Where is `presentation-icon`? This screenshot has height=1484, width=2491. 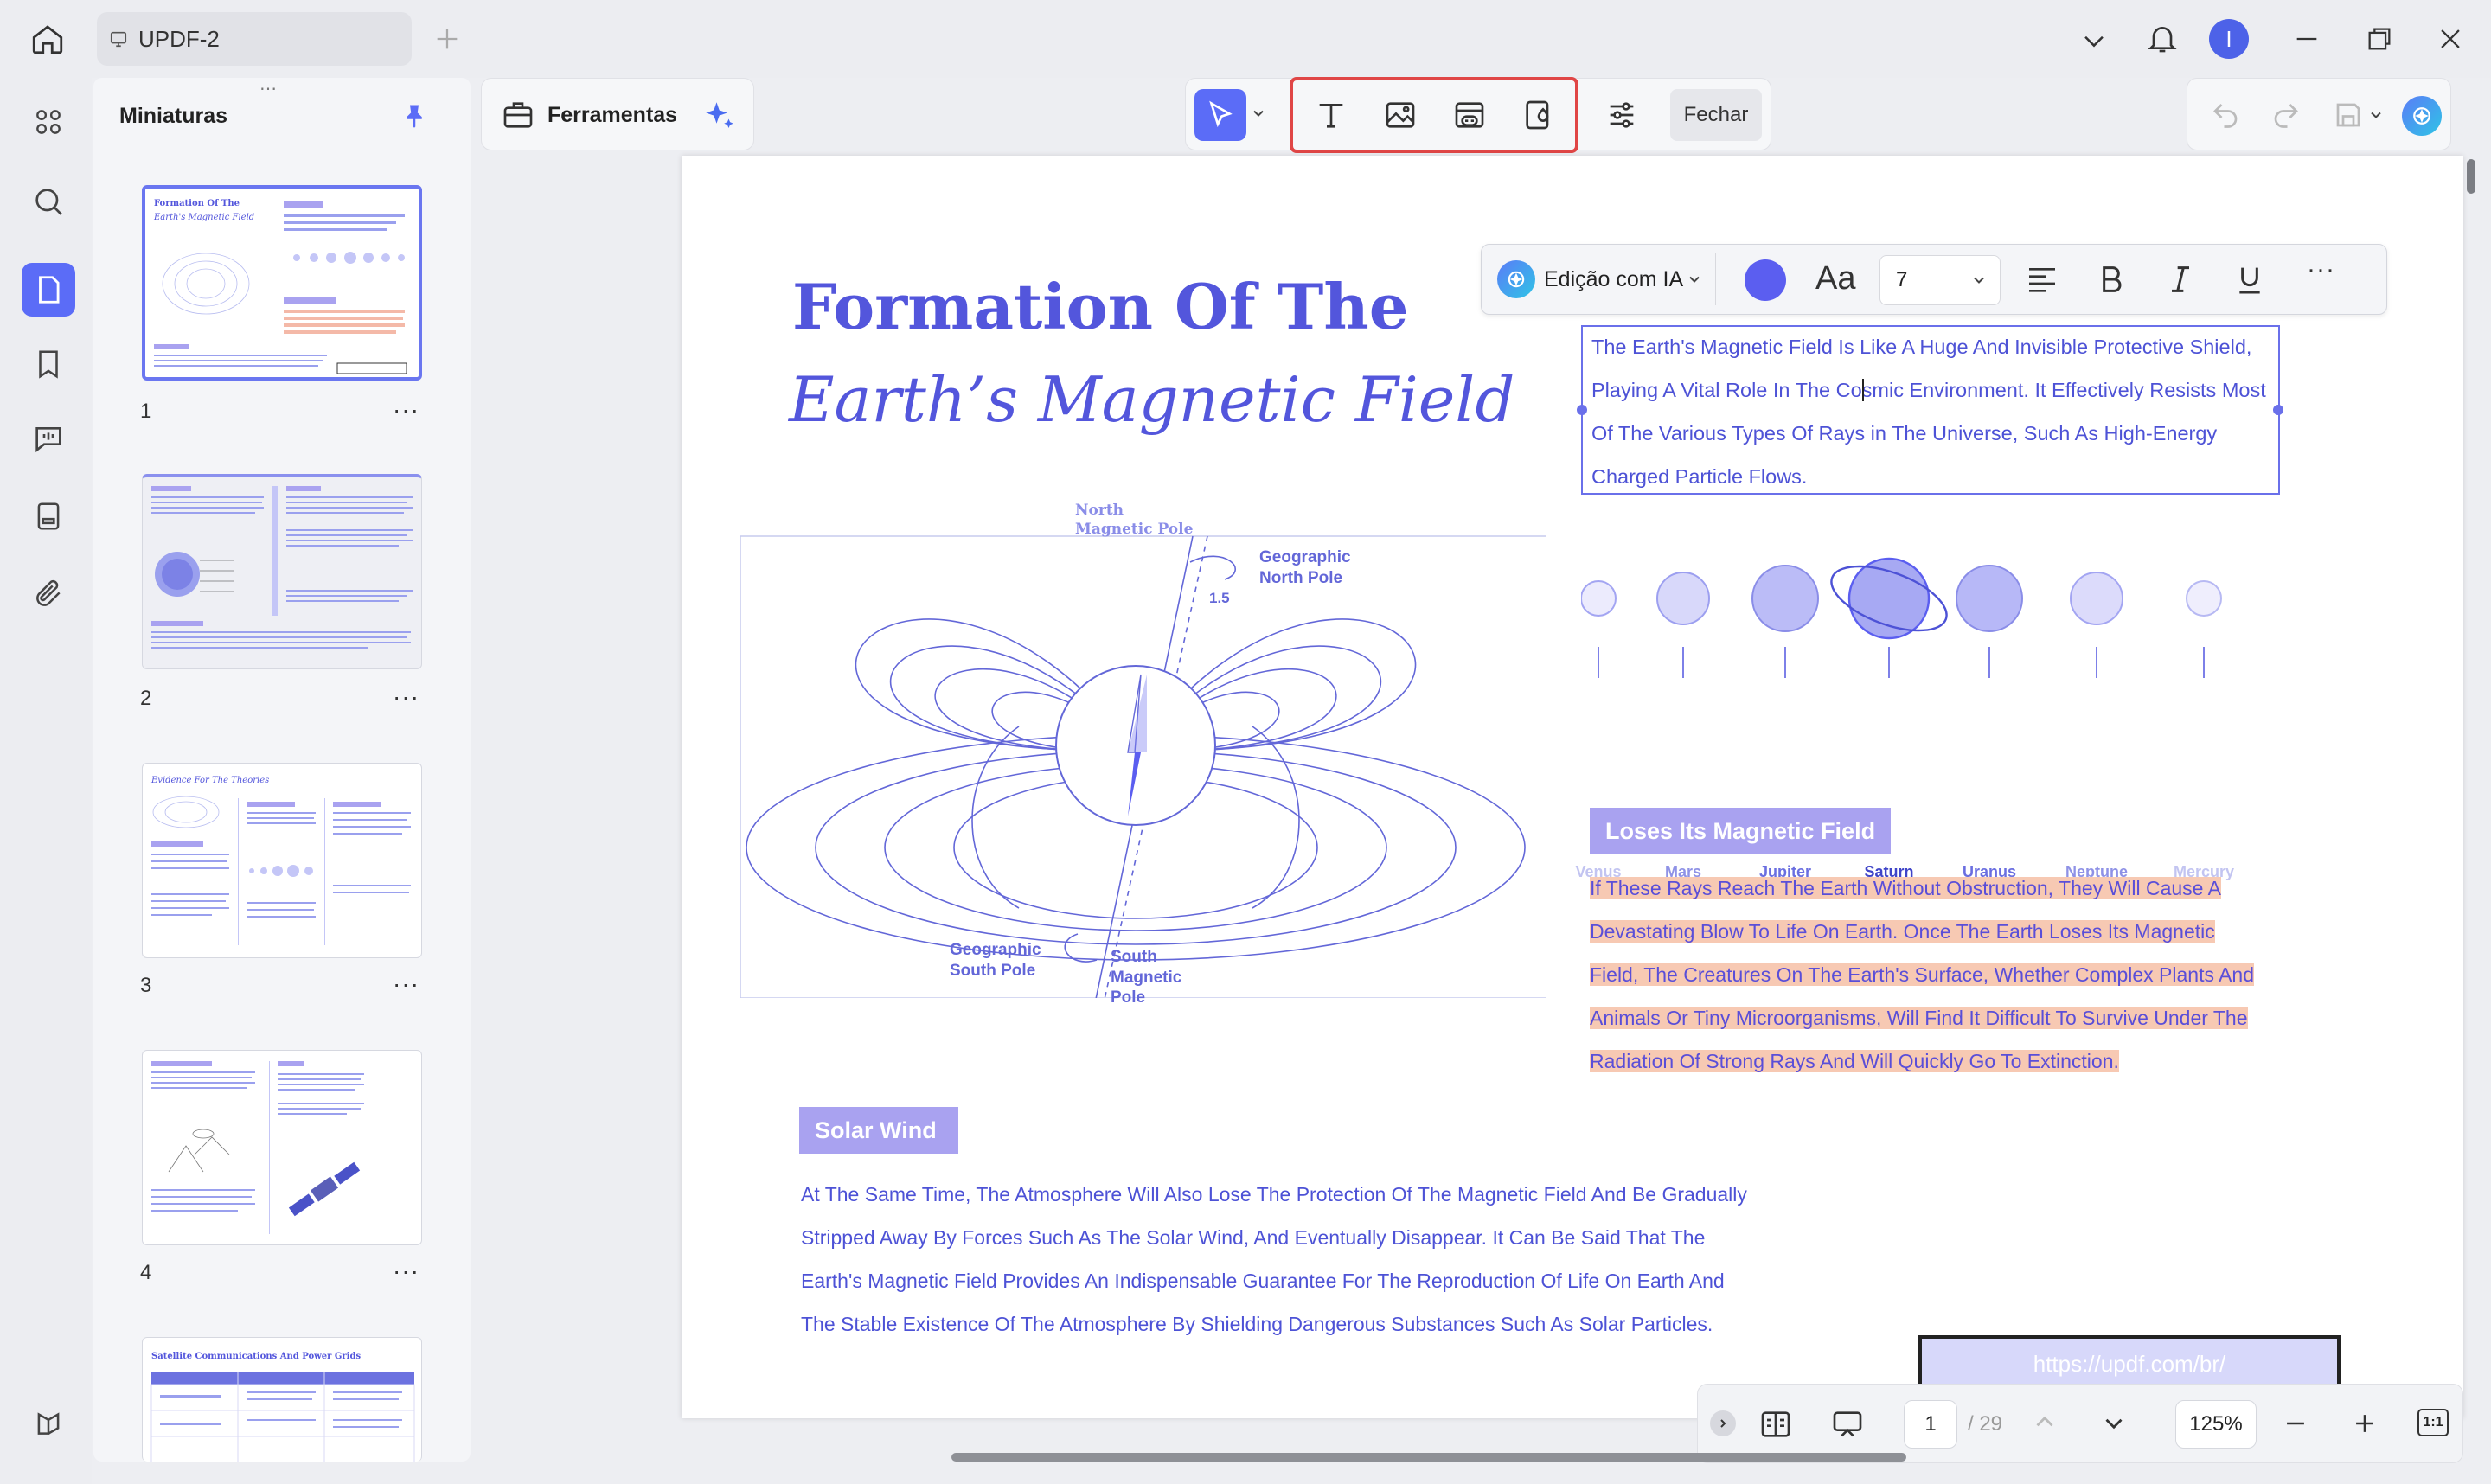 presentation-icon is located at coordinates (1848, 1425).